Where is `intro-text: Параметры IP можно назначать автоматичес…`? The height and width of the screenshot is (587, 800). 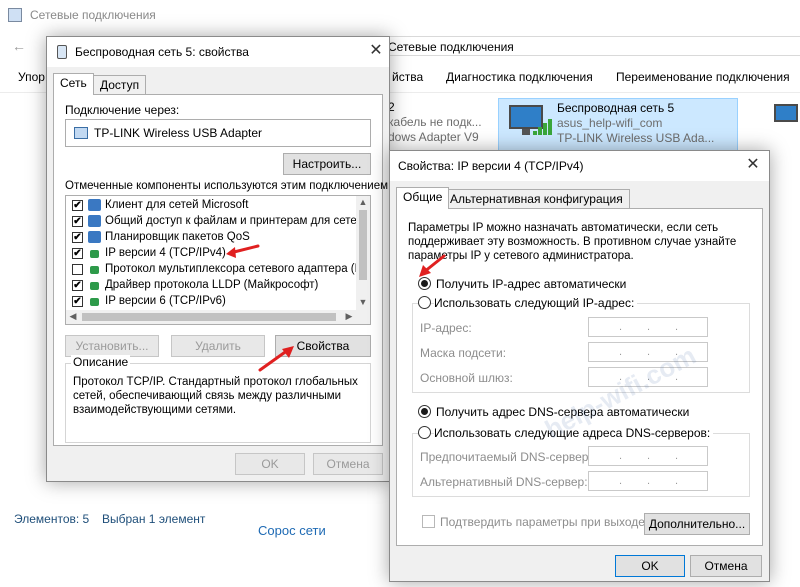
intro-text: Параметры IP можно назначать автоматичес… is located at coordinates (572, 242).